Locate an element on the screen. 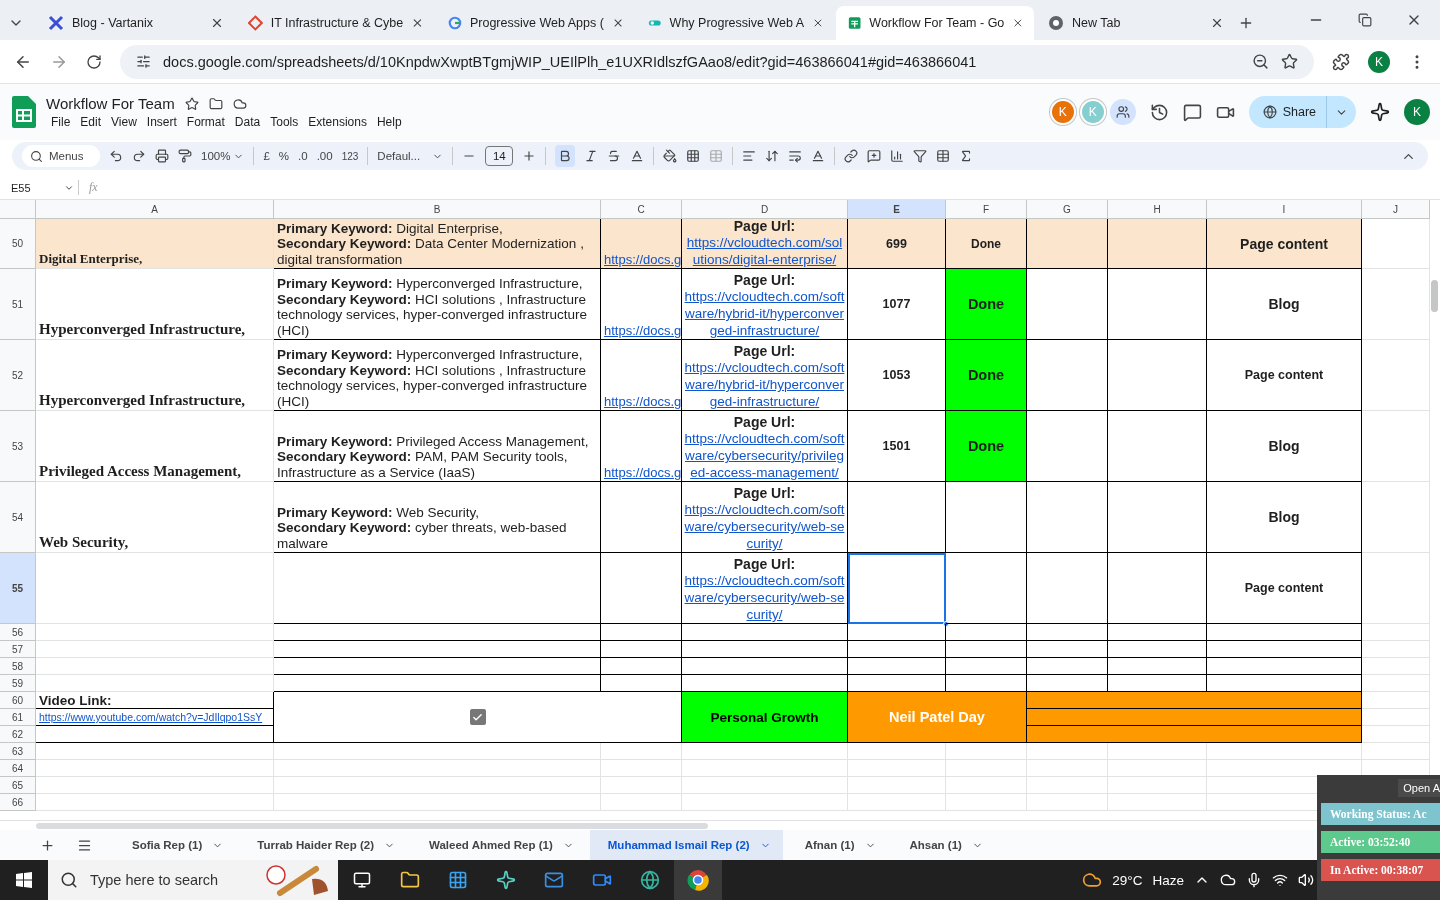 The height and width of the screenshot is (900, 1440). row-number: 51 is located at coordinates (18, 304).